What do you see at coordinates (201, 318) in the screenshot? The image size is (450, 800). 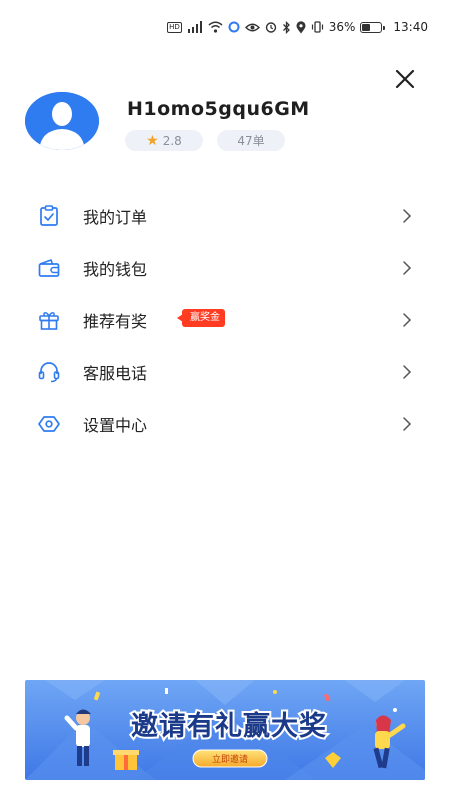 I see `reward-badge: 赢奖金` at bounding box center [201, 318].